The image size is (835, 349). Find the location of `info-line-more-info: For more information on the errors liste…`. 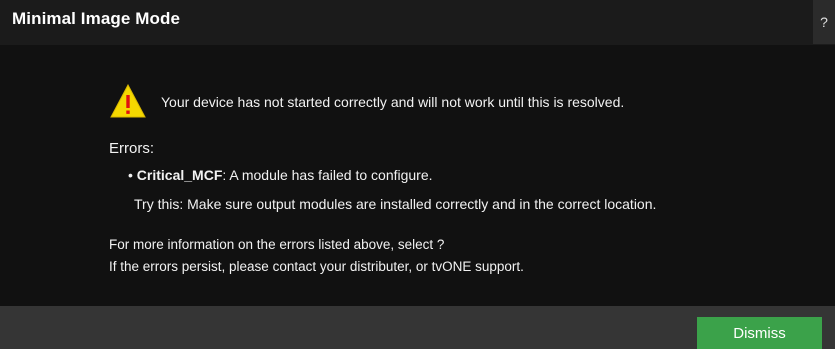

info-line-more-info: For more information on the errors liste… is located at coordinates (277, 244).